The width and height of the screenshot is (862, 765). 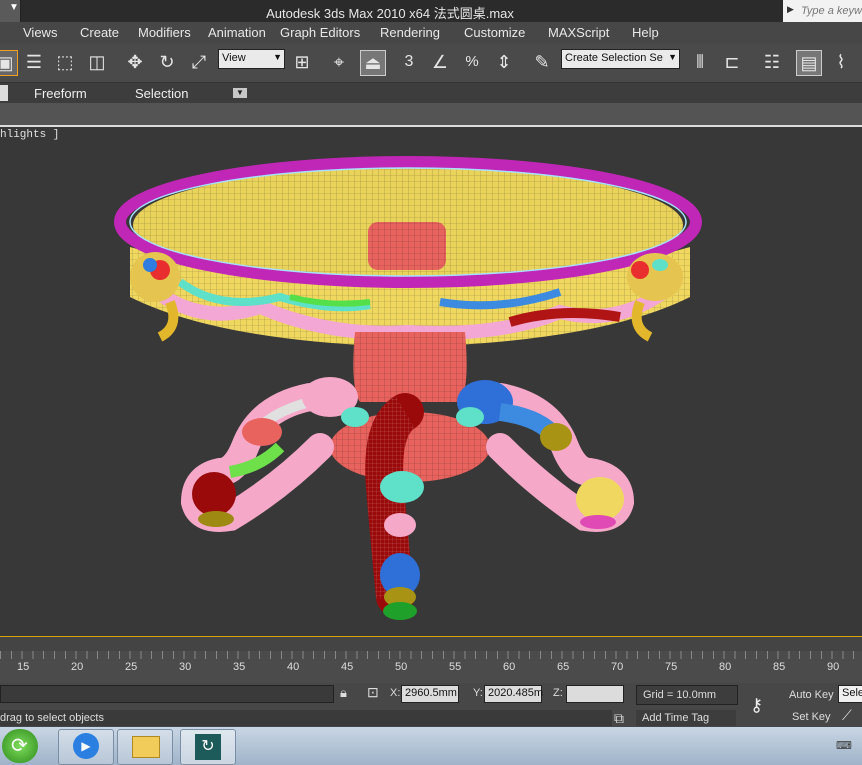 I want to click on rectangular-selection-icon: ⬚, so click(x=65, y=62).